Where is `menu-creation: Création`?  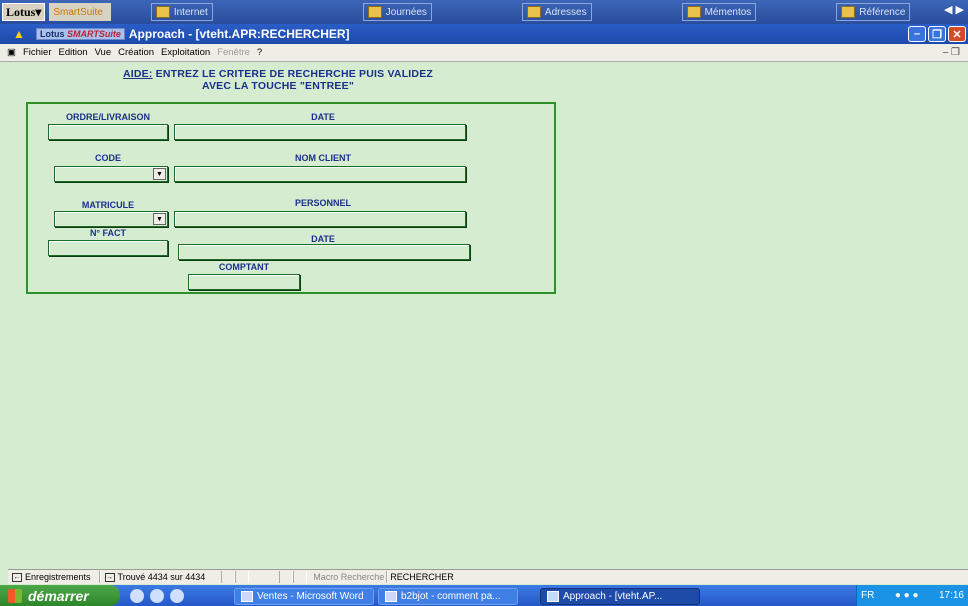
menu-creation: Création is located at coordinates (136, 52).